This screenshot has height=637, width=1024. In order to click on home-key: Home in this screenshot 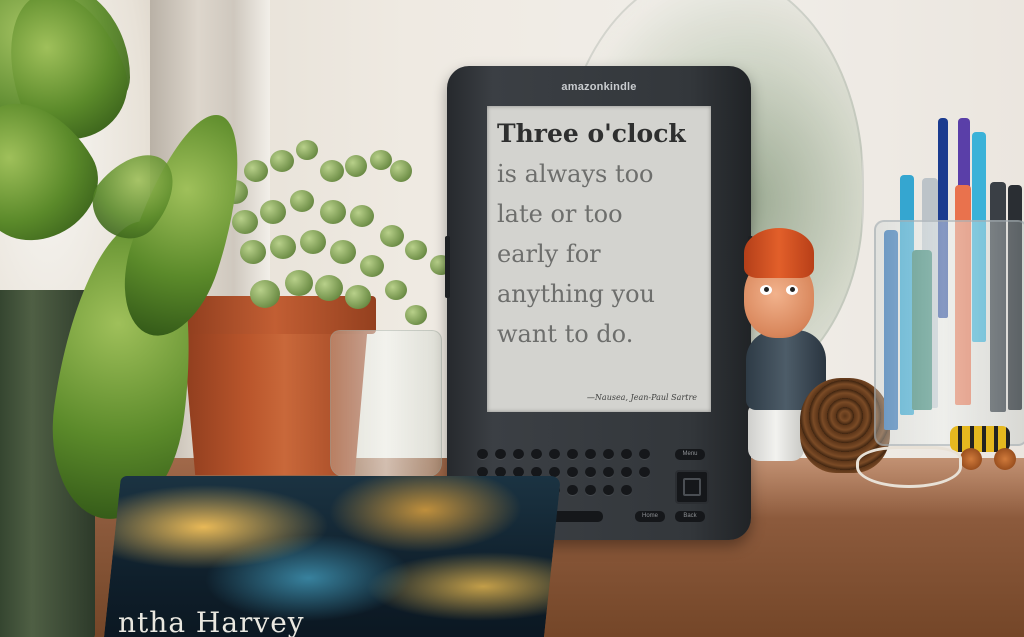, I will do `click(650, 516)`.